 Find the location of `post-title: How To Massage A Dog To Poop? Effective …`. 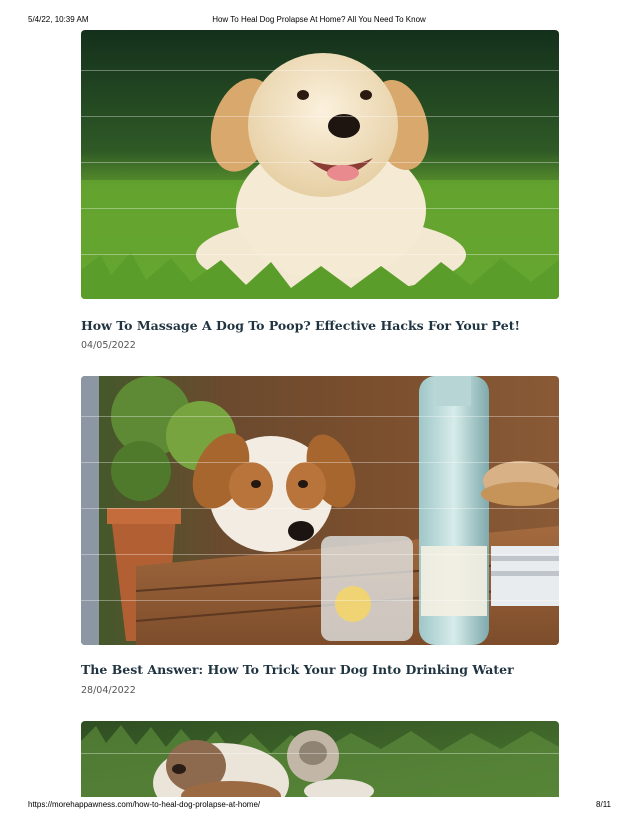

post-title: How To Massage A Dog To Poop? Effective … is located at coordinates (320, 326).